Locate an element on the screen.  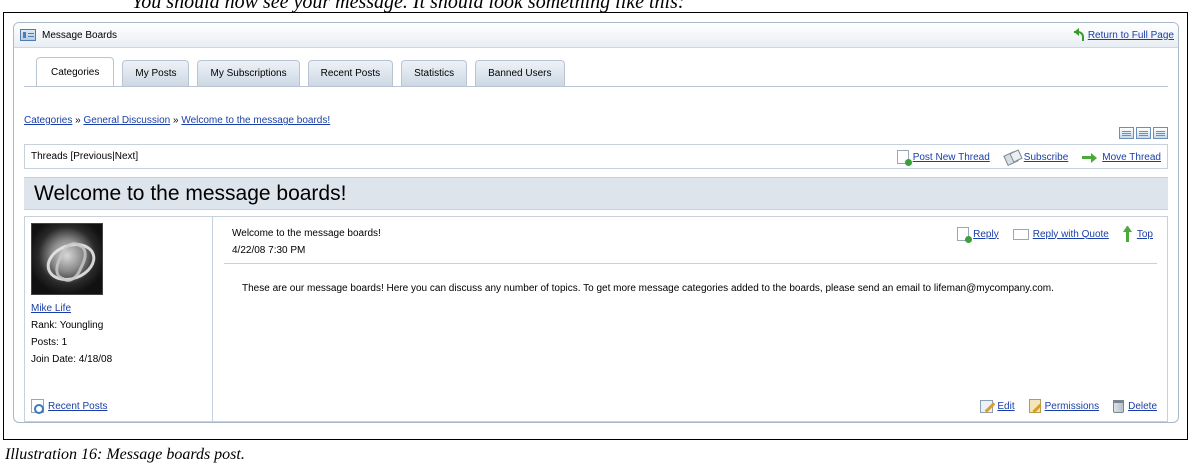
author-recent-posts-label: Recent Posts is located at coordinates (77, 406).